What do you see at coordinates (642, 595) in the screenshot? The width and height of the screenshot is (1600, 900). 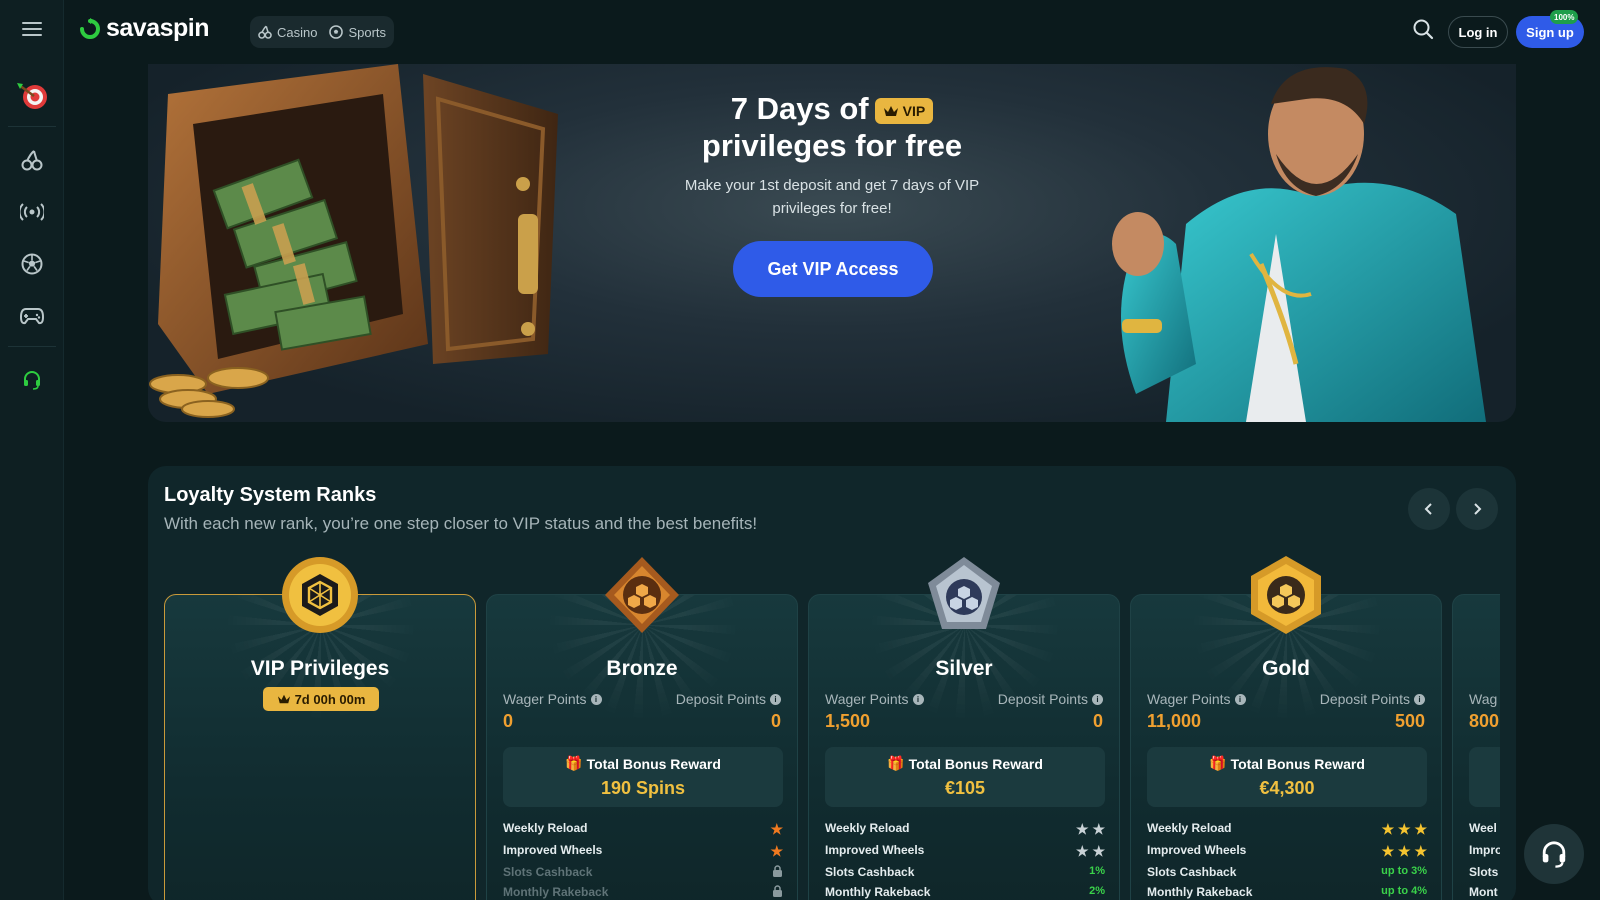 I see `bronze-rank-badge-icon` at bounding box center [642, 595].